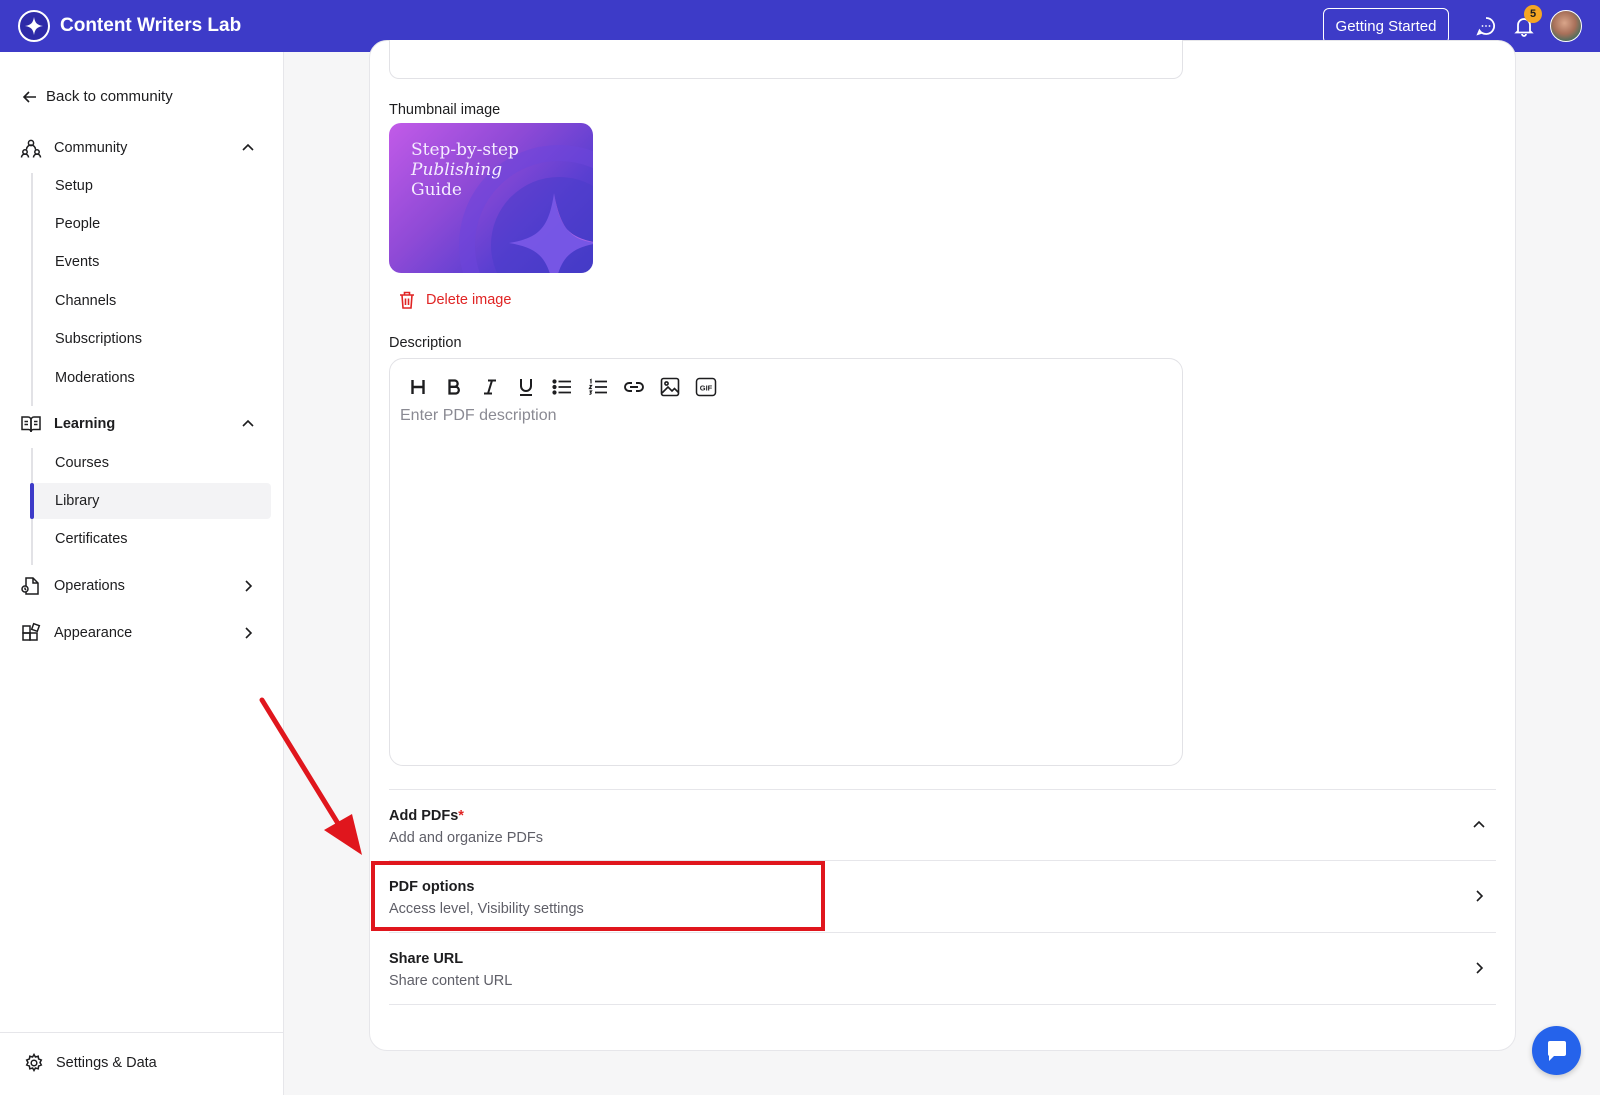 The image size is (1600, 1095). What do you see at coordinates (454, 387) in the screenshot?
I see `bold-icon` at bounding box center [454, 387].